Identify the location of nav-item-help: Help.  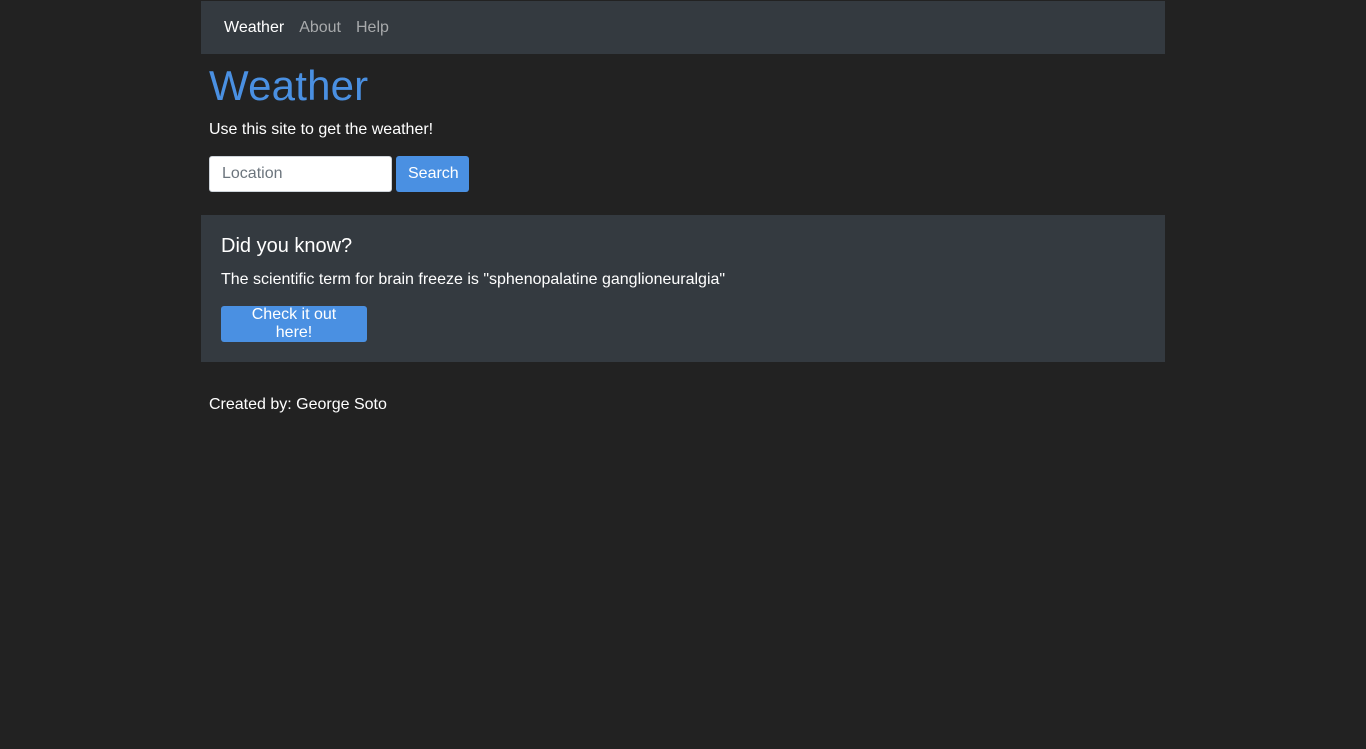
(372, 28).